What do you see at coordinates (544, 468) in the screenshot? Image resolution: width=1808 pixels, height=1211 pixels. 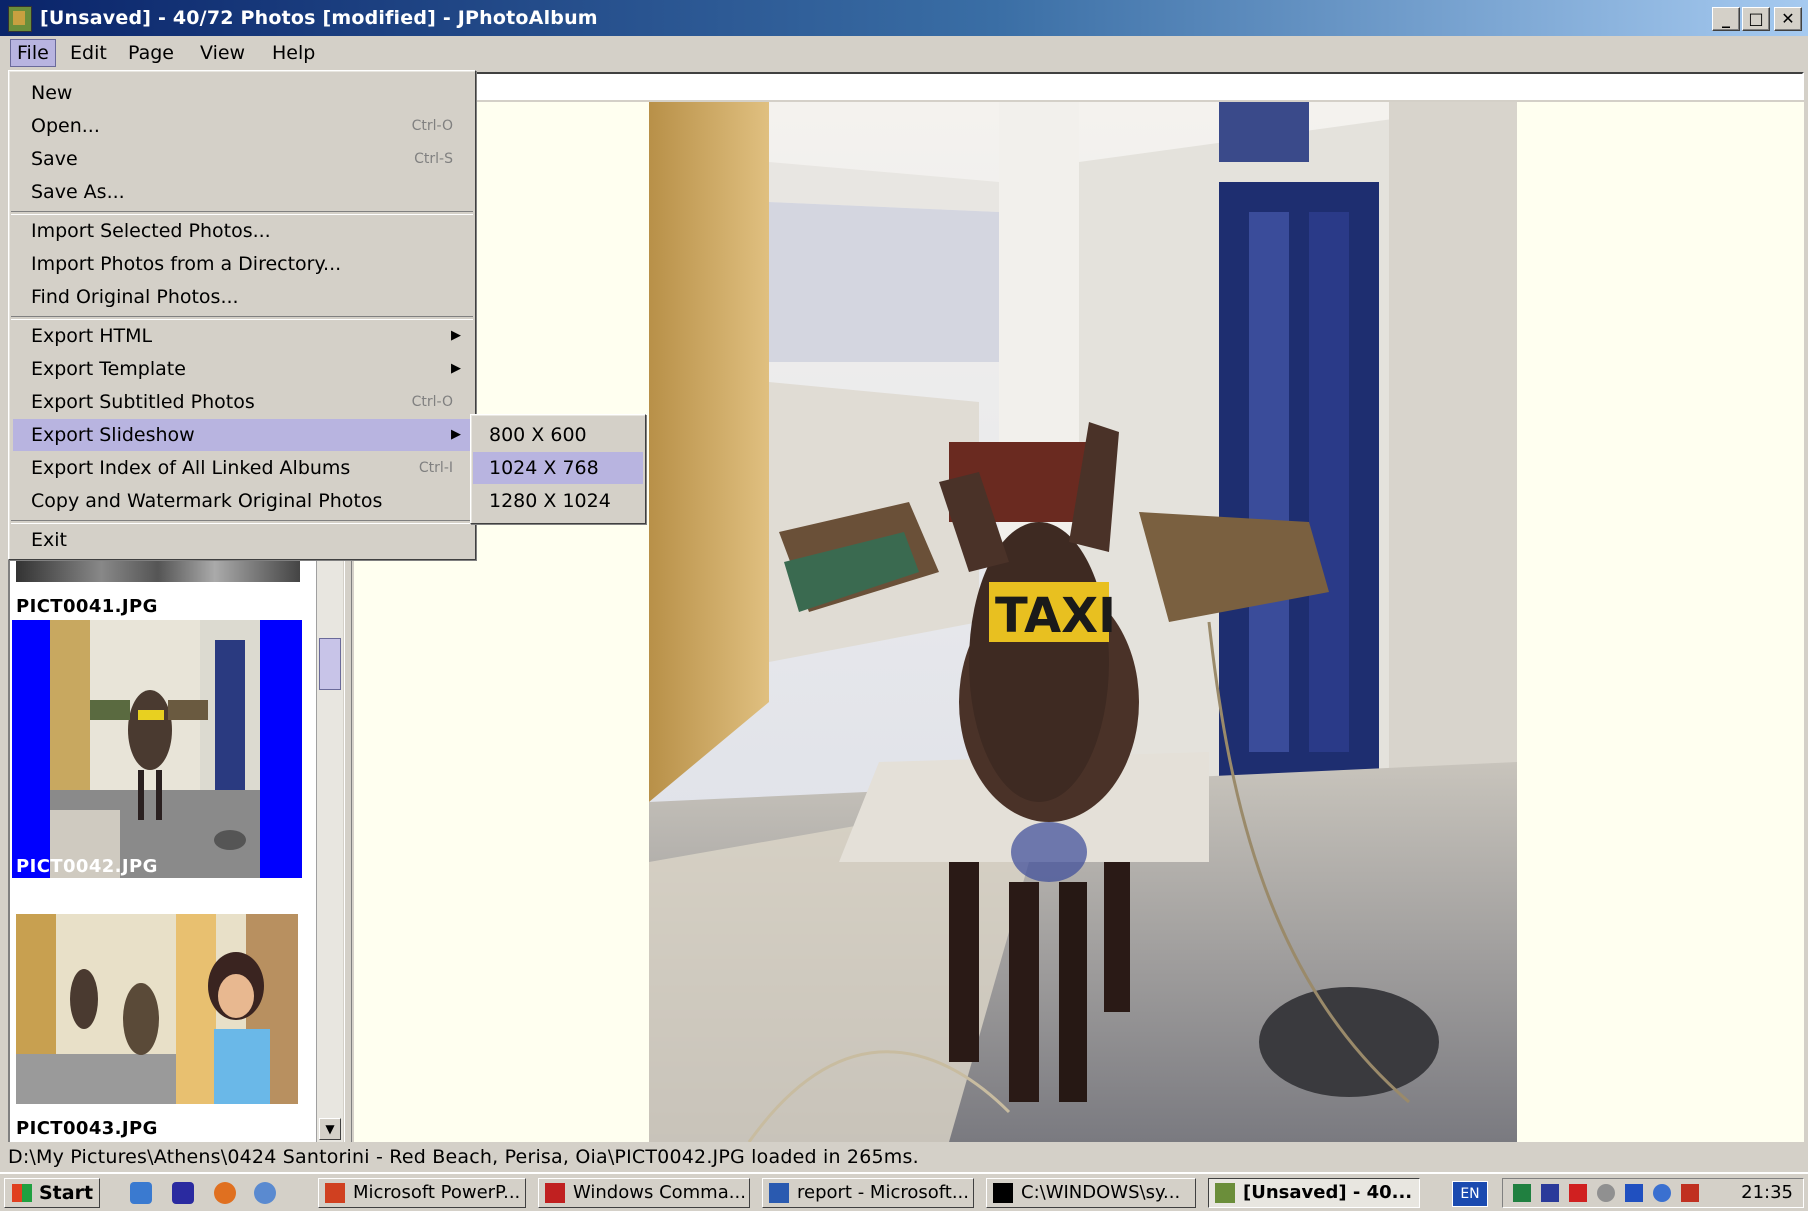 I see `submenu-item-label: 1024 X 768` at bounding box center [544, 468].